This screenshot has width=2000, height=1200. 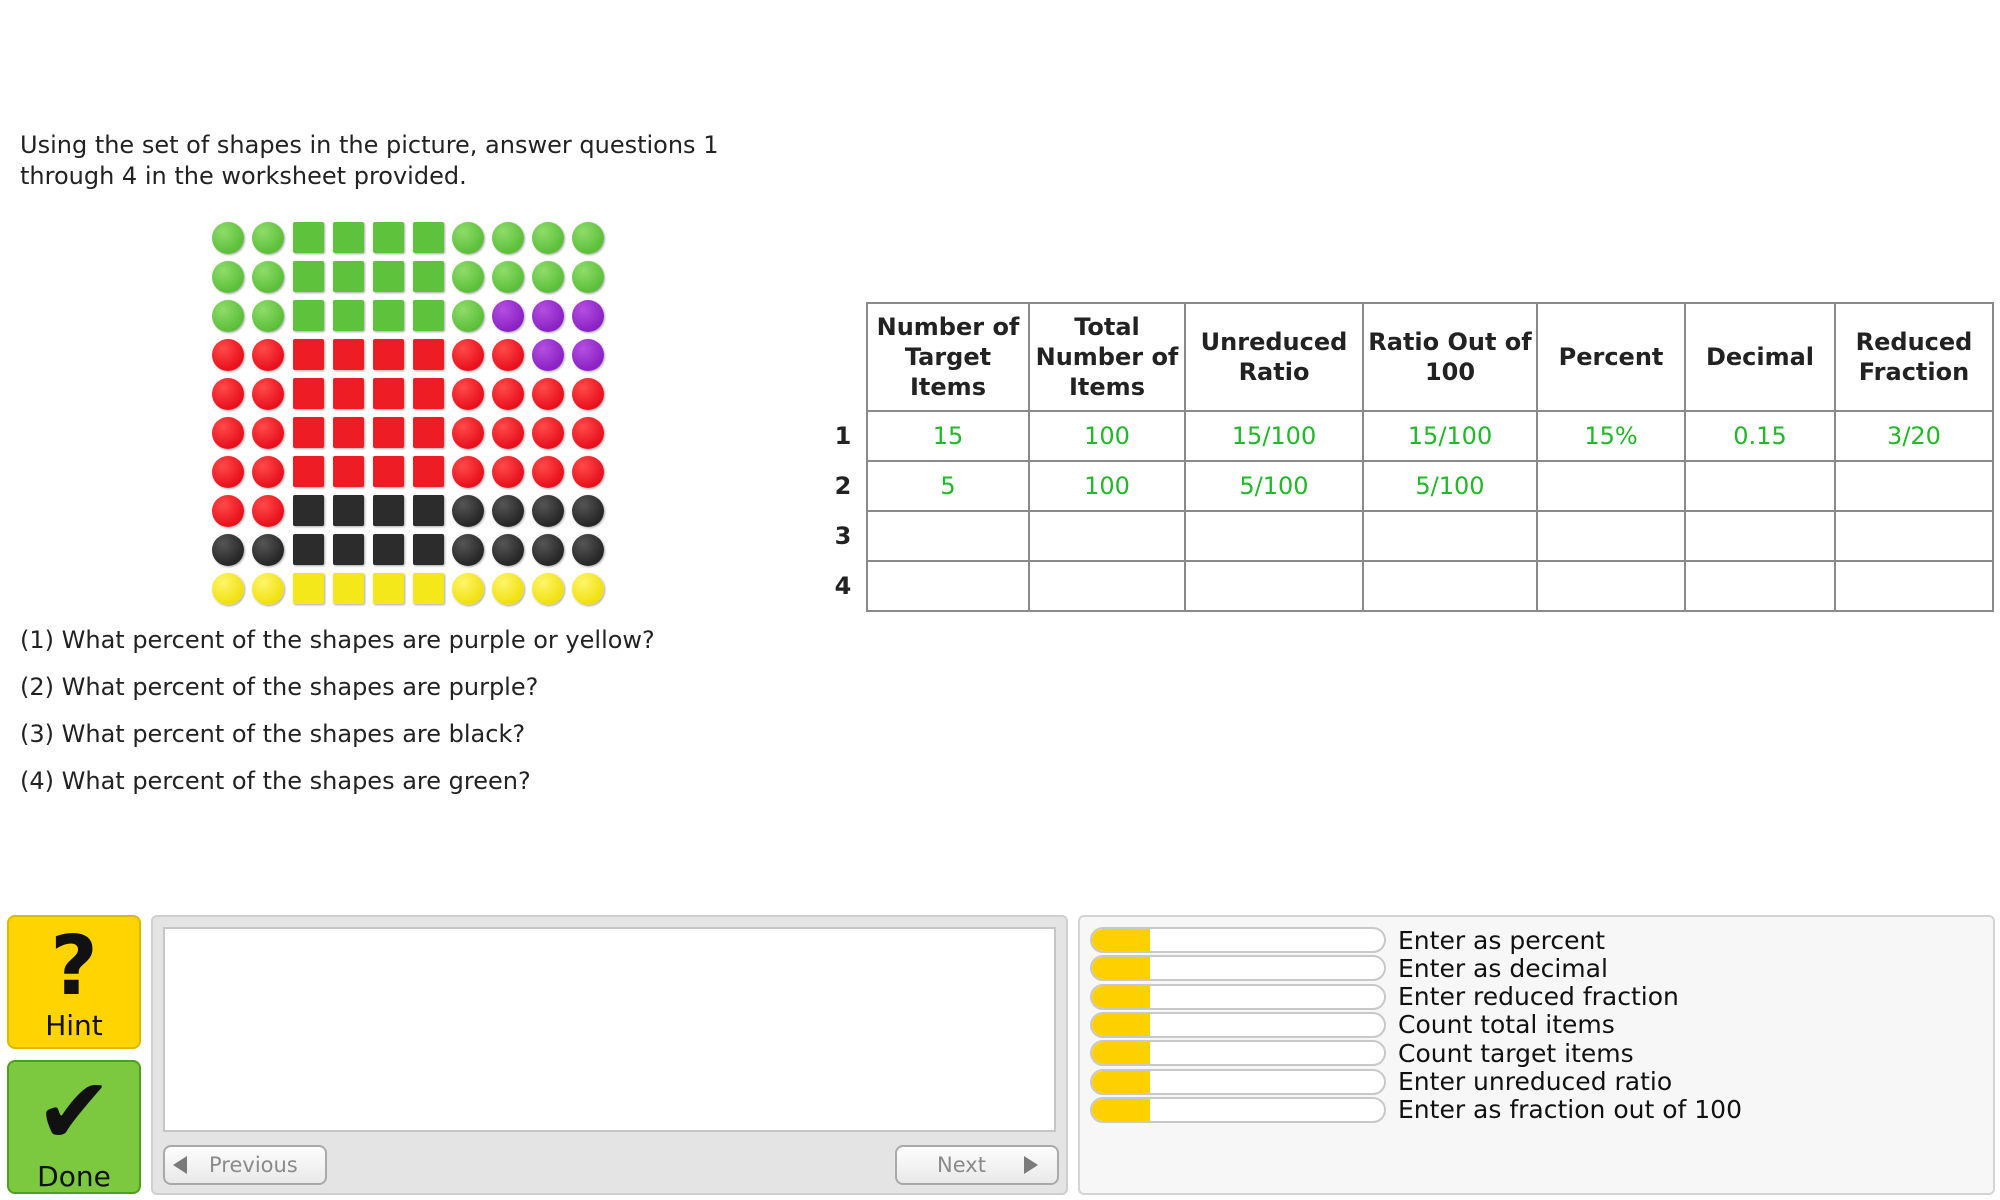 I want to click on previous-button: Previous, so click(x=245, y=1165).